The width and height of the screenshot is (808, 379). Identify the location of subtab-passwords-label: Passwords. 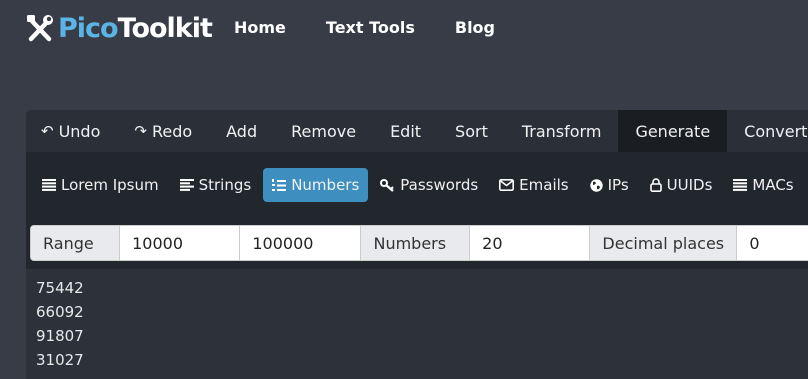
(439, 185).